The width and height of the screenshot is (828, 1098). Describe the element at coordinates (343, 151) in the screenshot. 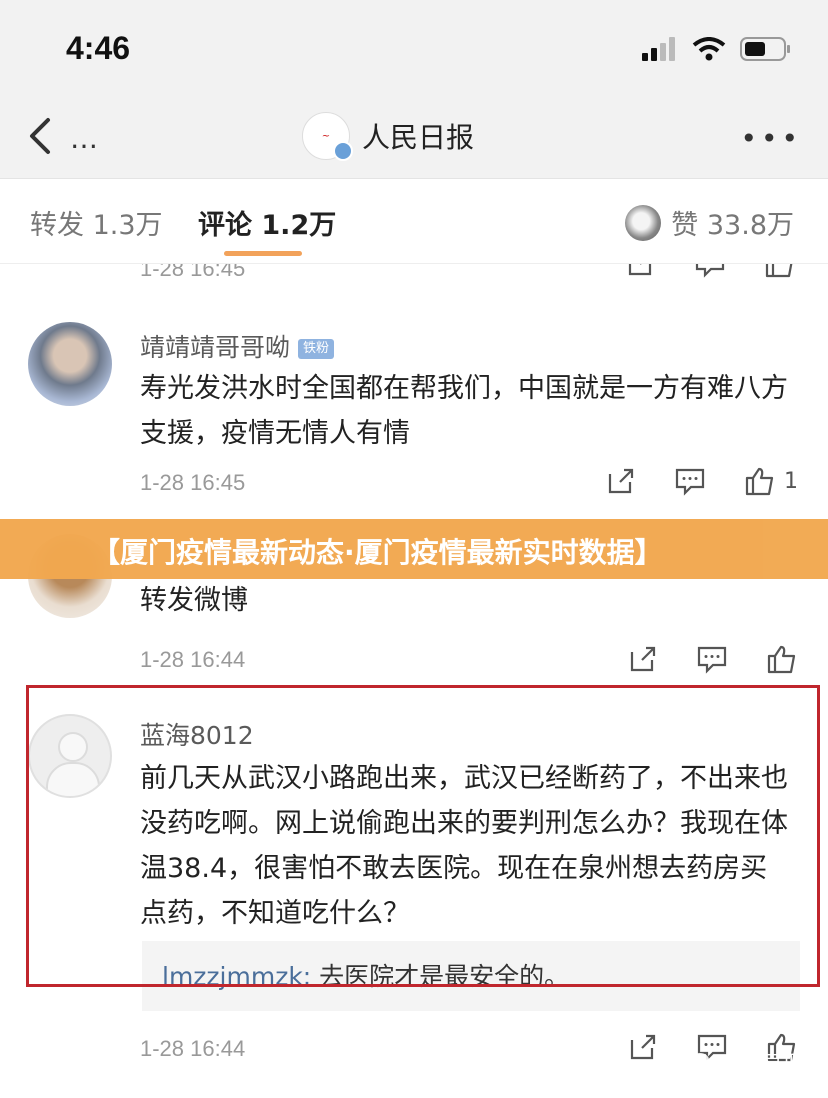

I see `verified-badge-icon` at that location.